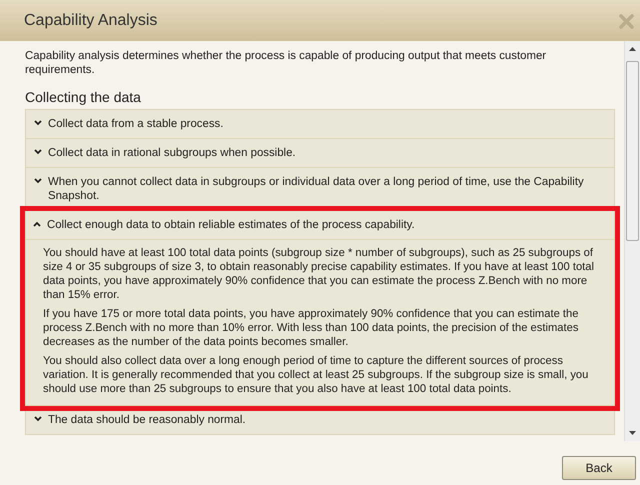 This screenshot has height=485, width=640. I want to click on paragraph: You should have at least 100 total data points (subgroup size * number of subgroups), such as 25 subgroups of size 4 or 35 subgroups of size 3, to obtain reasonably precise capability estimates. If you have at least 100 total data points, you have approximately 90% confidence that you can estimate the process Z.Bench with no more than 15% error., so click(319, 274).